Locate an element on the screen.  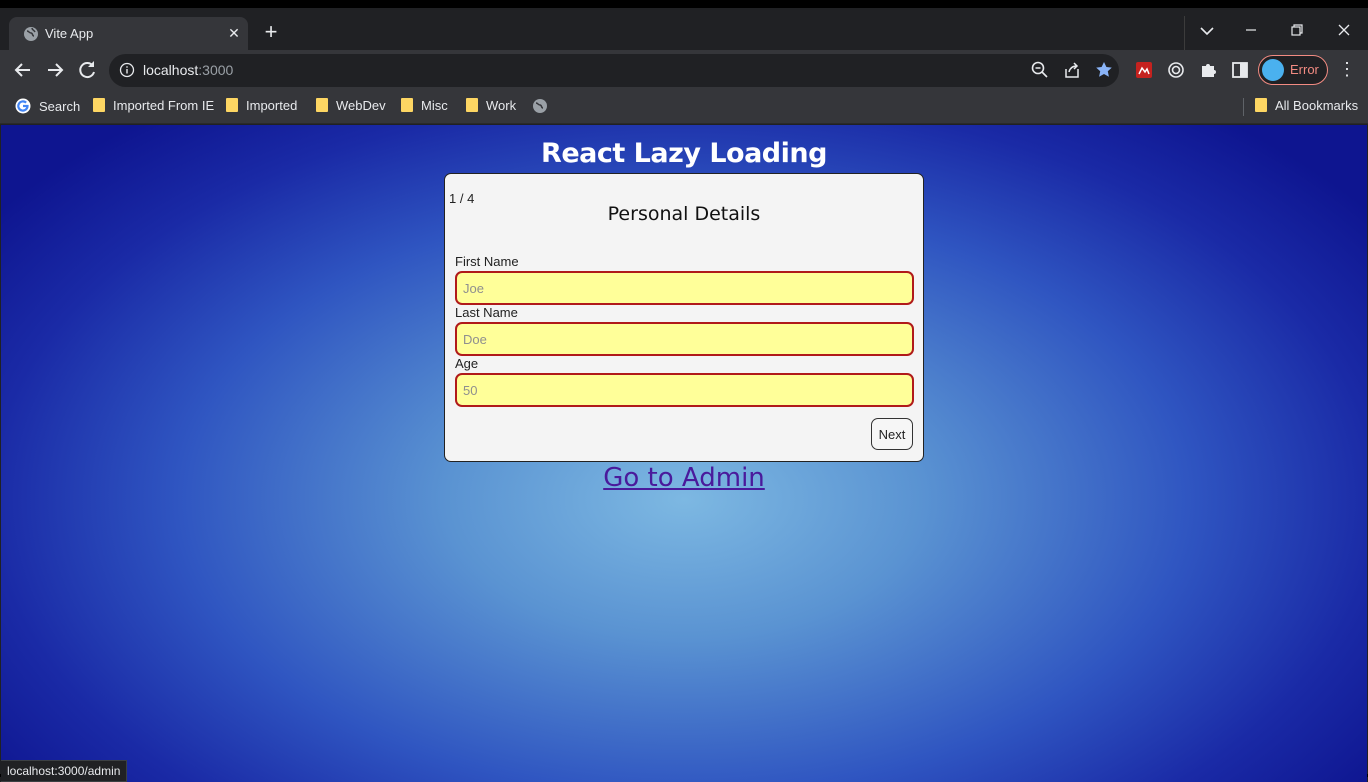
bookmark-label: Work is located at coordinates (501, 105).